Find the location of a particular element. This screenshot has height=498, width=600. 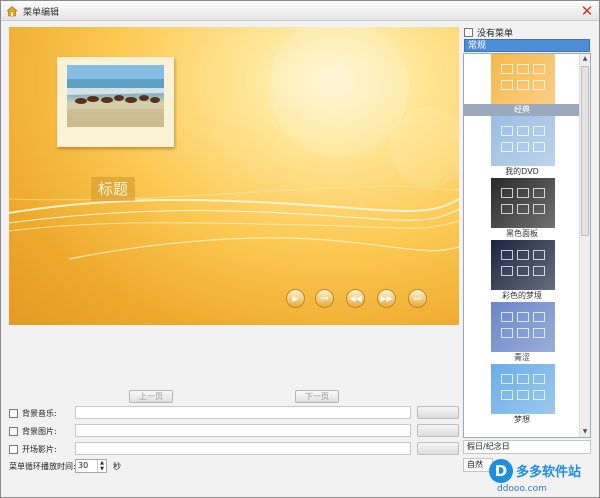

bg-music-browse-button is located at coordinates (438, 412).